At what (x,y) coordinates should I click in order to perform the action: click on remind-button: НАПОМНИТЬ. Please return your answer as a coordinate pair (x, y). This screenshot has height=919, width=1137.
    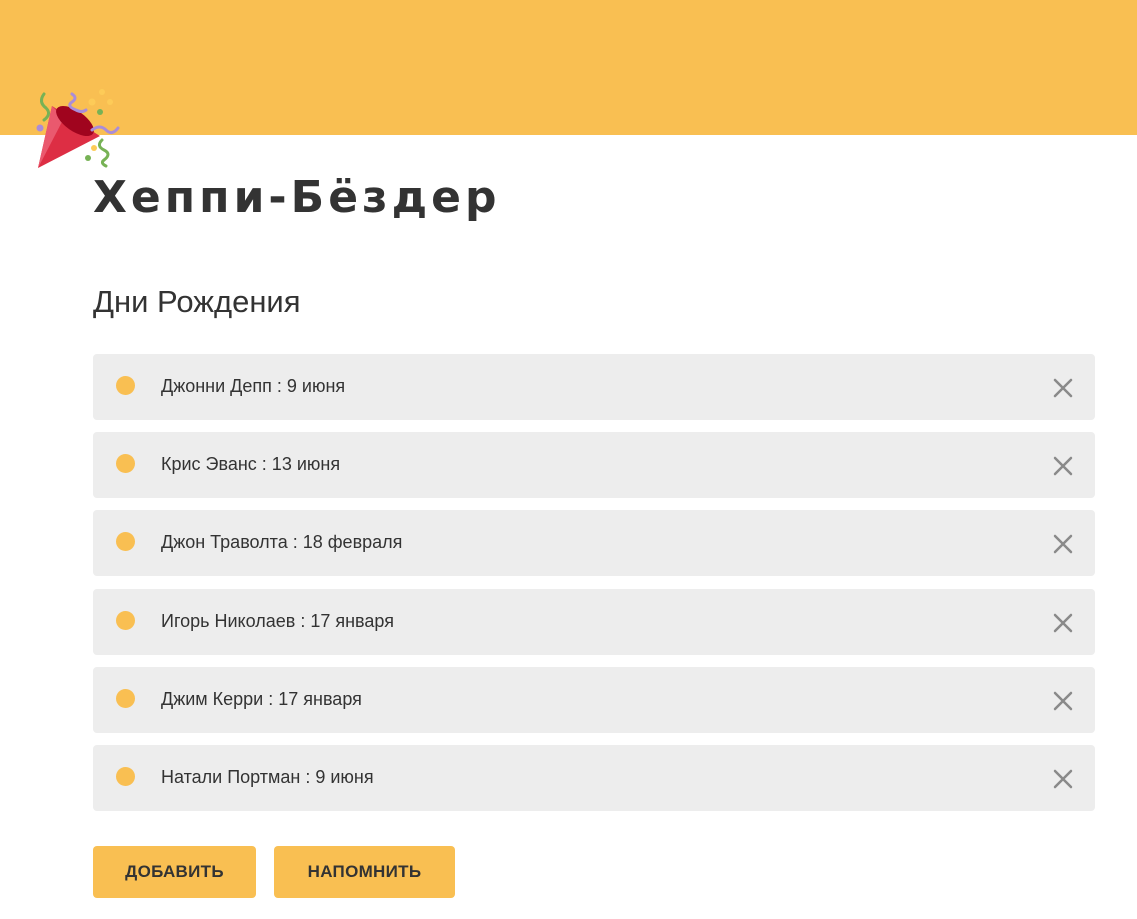
    Looking at the image, I should click on (364, 872).